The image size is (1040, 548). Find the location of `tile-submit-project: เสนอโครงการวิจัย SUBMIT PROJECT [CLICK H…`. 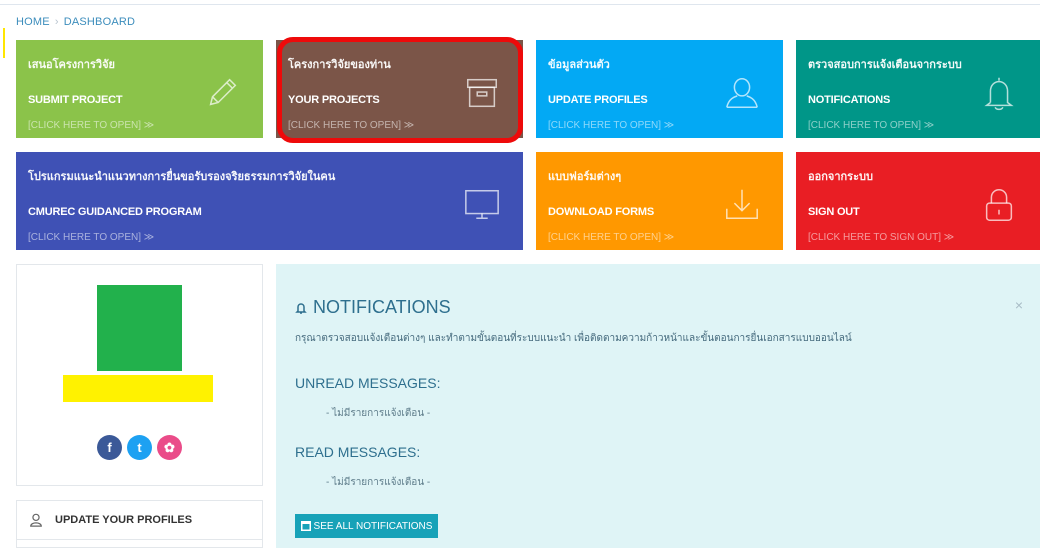

tile-submit-project: เสนอโครงการวิจัย SUBMIT PROJECT [CLICK H… is located at coordinates (139, 89).